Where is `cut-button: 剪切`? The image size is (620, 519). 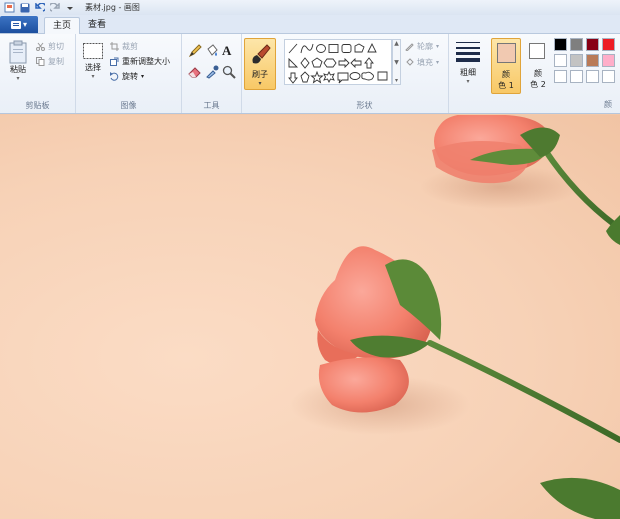 cut-button: 剪切 is located at coordinates (50, 46).